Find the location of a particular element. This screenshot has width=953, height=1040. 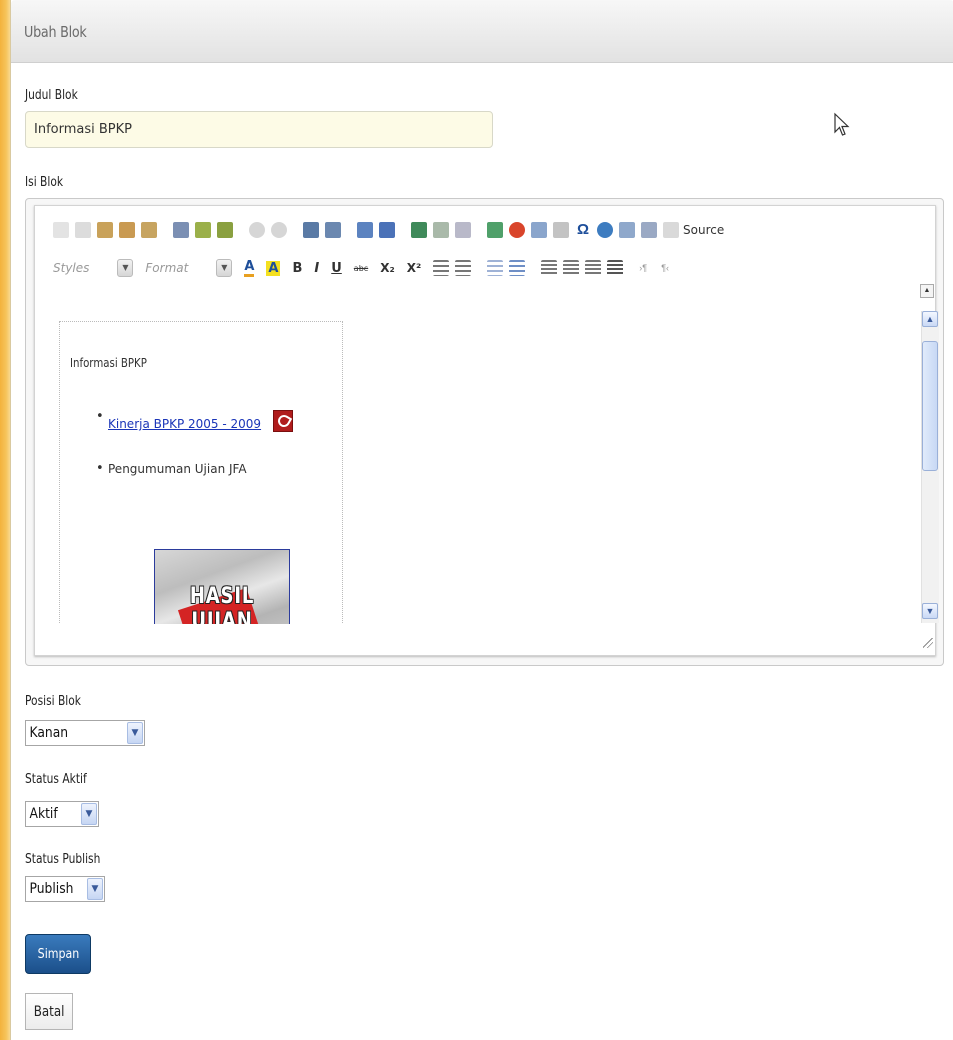

resize-grip-icon is located at coordinates (928, 643).